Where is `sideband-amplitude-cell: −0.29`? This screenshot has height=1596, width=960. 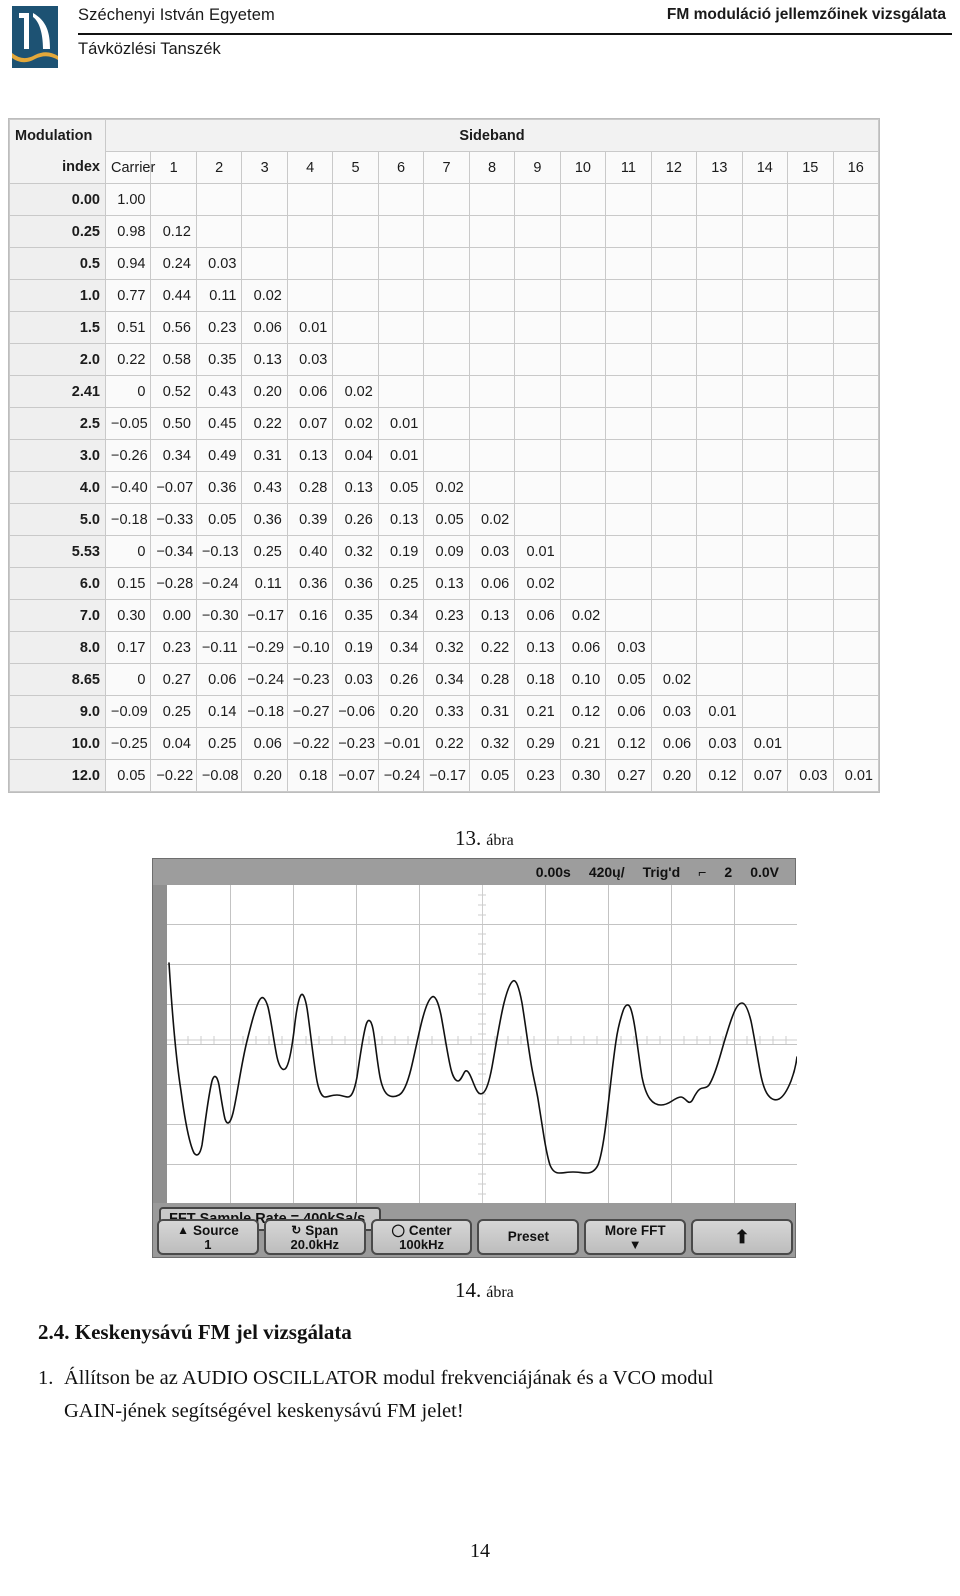 sideband-amplitude-cell: −0.29 is located at coordinates (264, 647).